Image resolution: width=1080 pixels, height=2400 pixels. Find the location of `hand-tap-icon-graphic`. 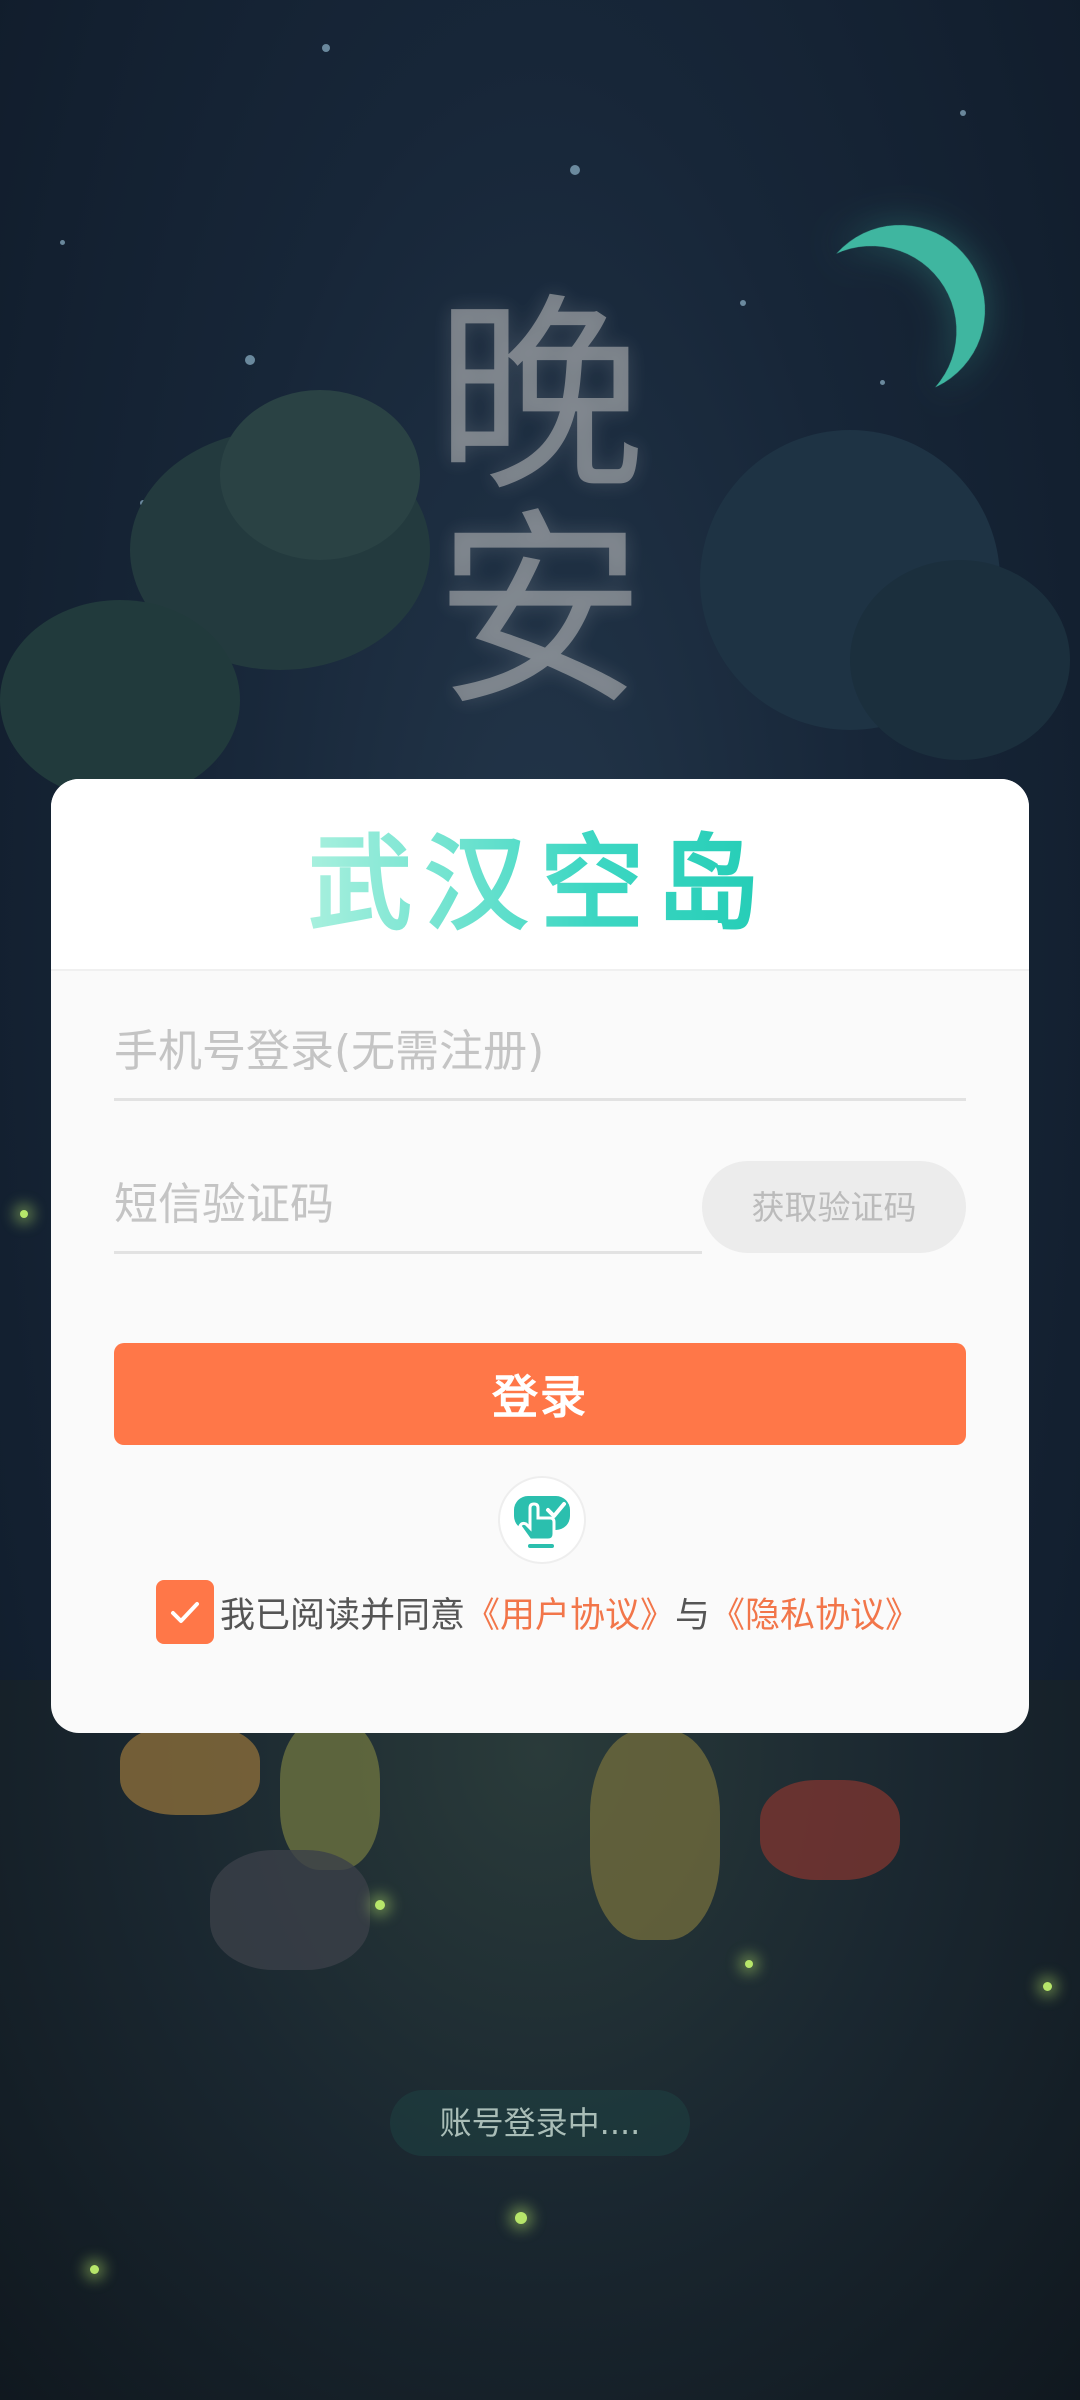

hand-tap-icon-graphic is located at coordinates (542, 1522).